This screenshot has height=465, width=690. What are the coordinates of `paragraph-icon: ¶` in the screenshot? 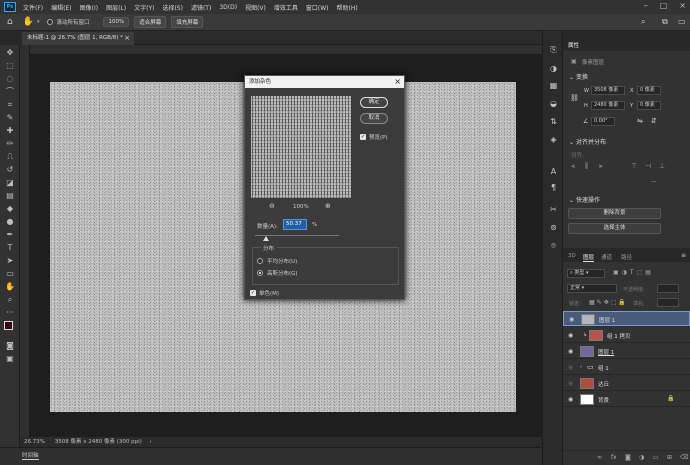 It's located at (553, 188).